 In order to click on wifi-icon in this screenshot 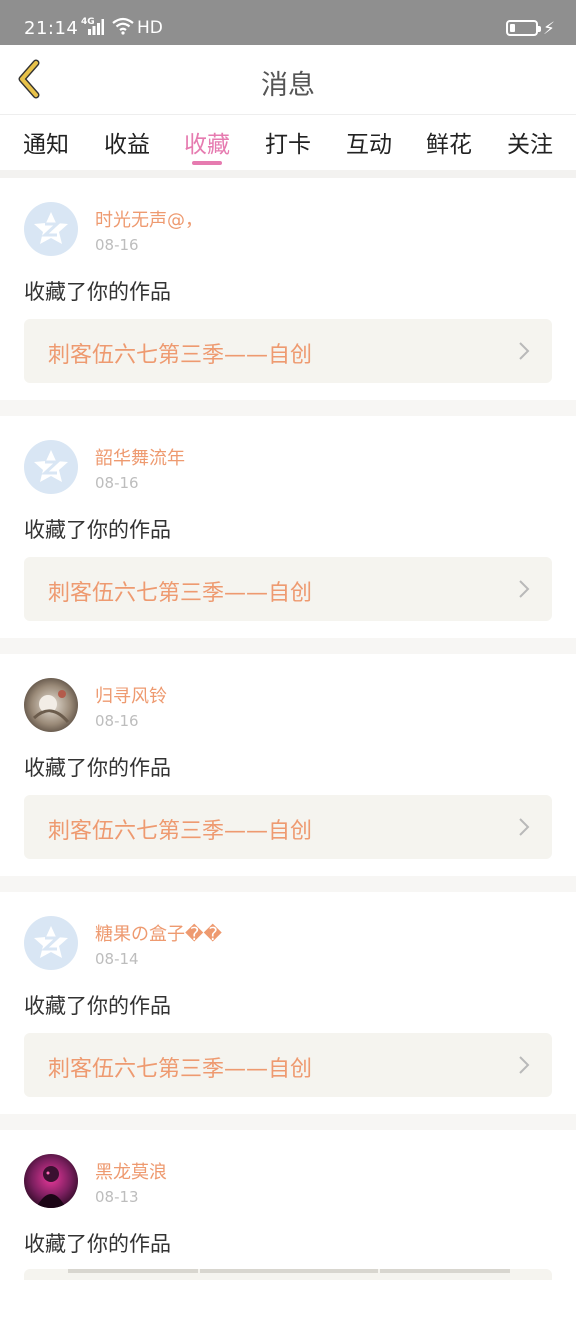, I will do `click(123, 26)`.